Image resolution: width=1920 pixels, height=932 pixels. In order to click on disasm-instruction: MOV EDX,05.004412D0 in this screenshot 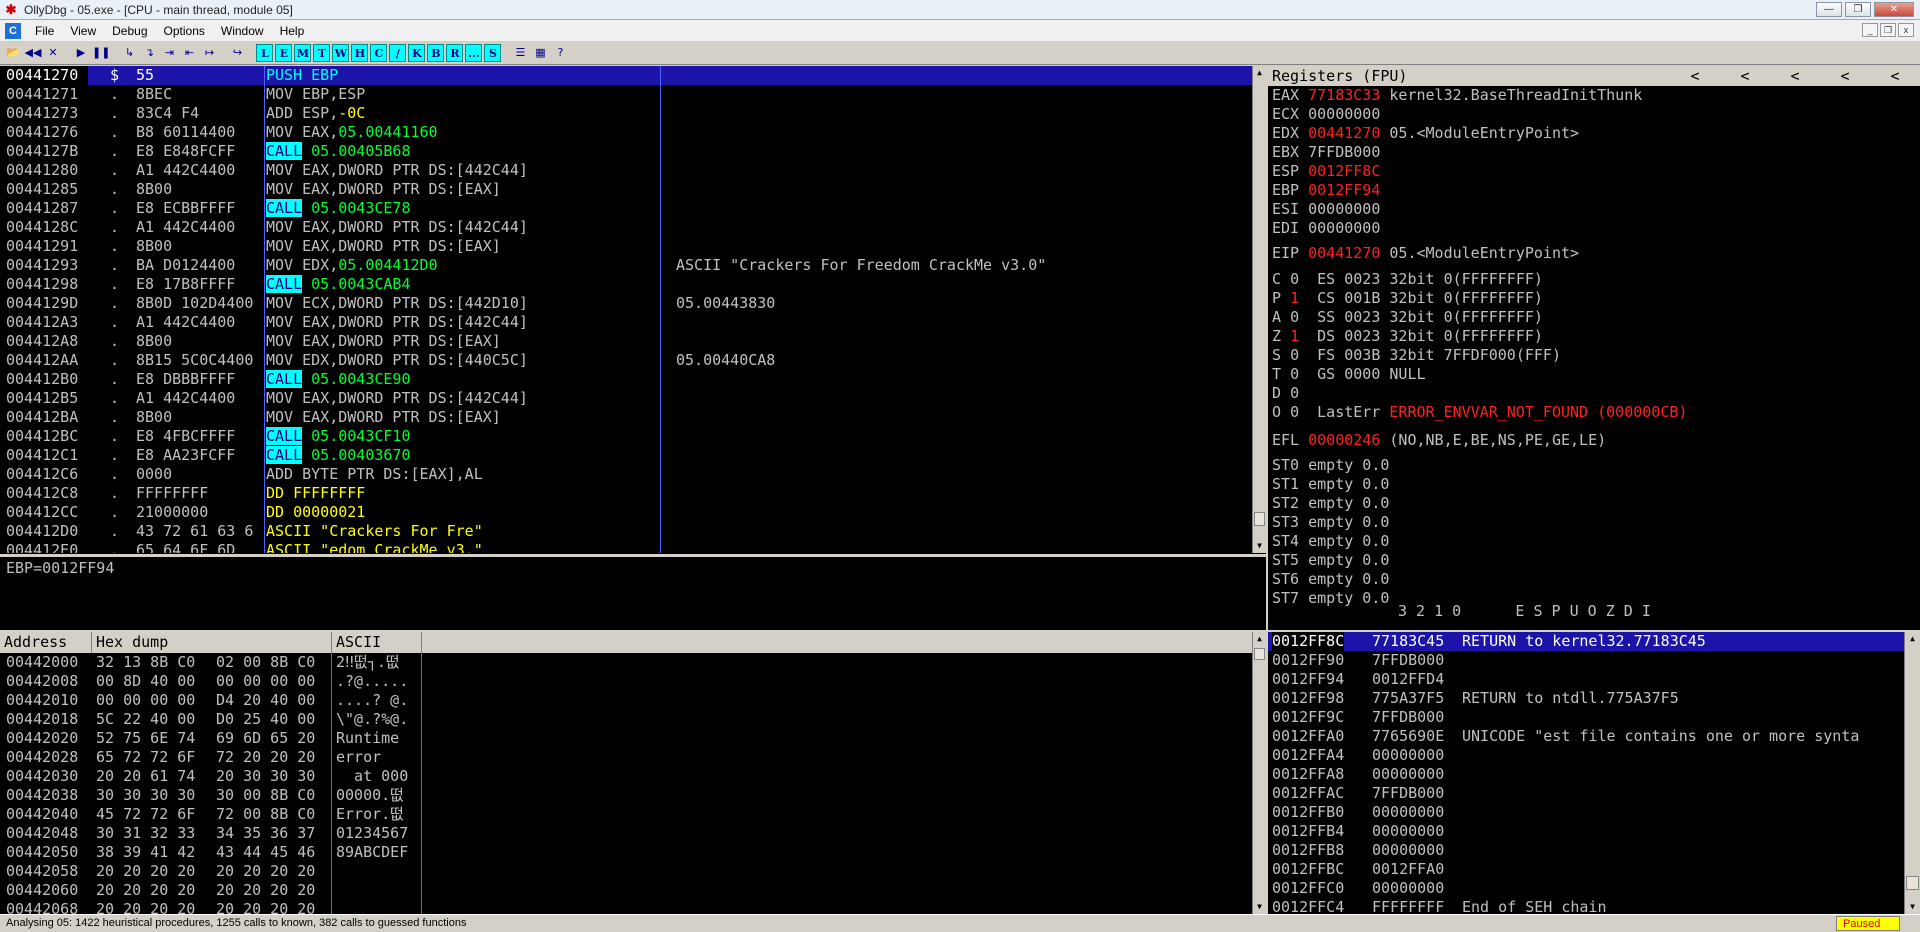, I will do `click(461, 265)`.